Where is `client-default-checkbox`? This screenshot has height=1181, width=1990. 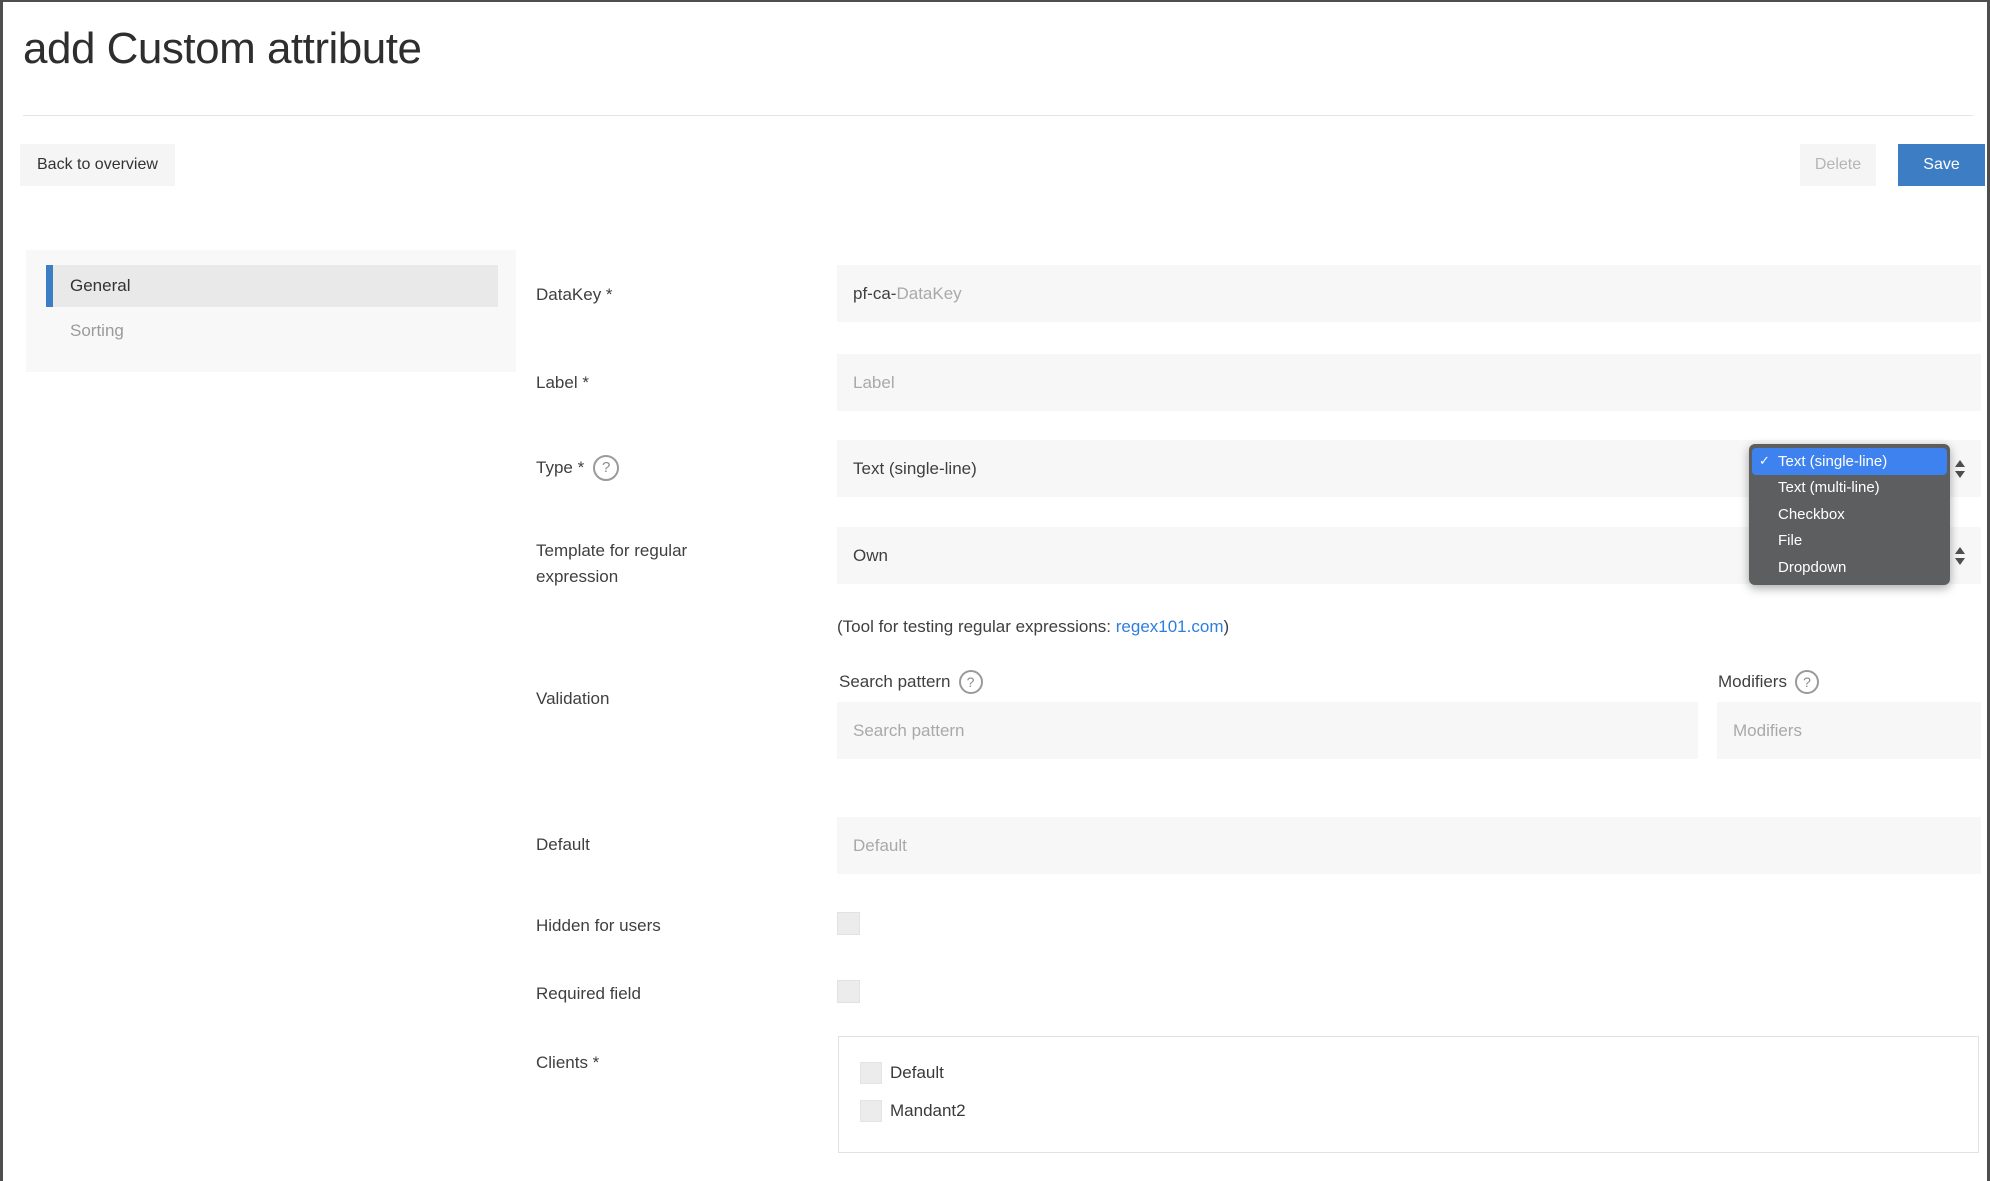 client-default-checkbox is located at coordinates (871, 1073).